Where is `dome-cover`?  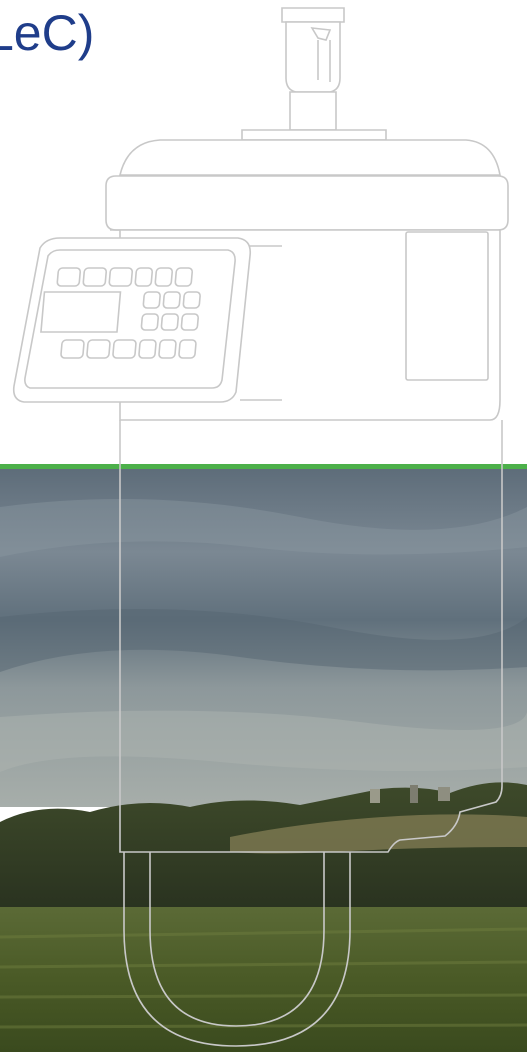
dome-cover is located at coordinates (309, 157).